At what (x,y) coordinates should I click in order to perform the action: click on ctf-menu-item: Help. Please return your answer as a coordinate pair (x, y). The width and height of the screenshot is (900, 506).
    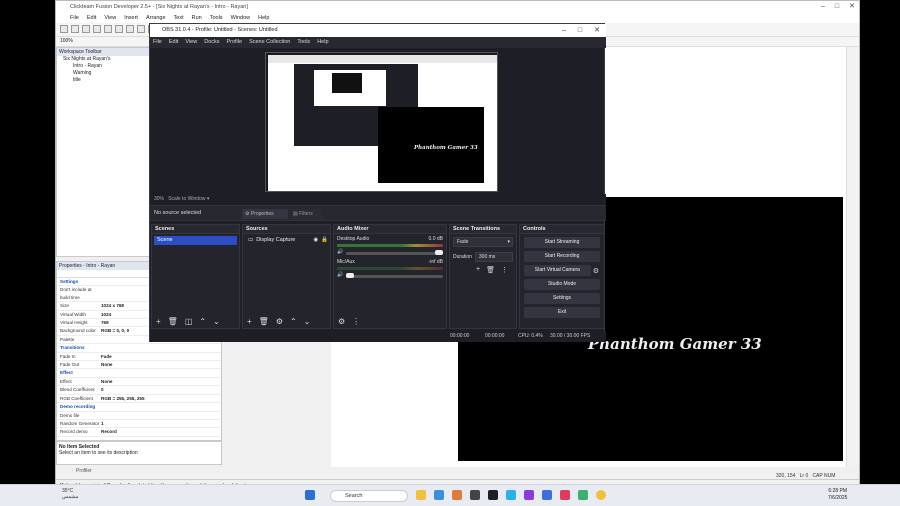
    Looking at the image, I should click on (263, 18).